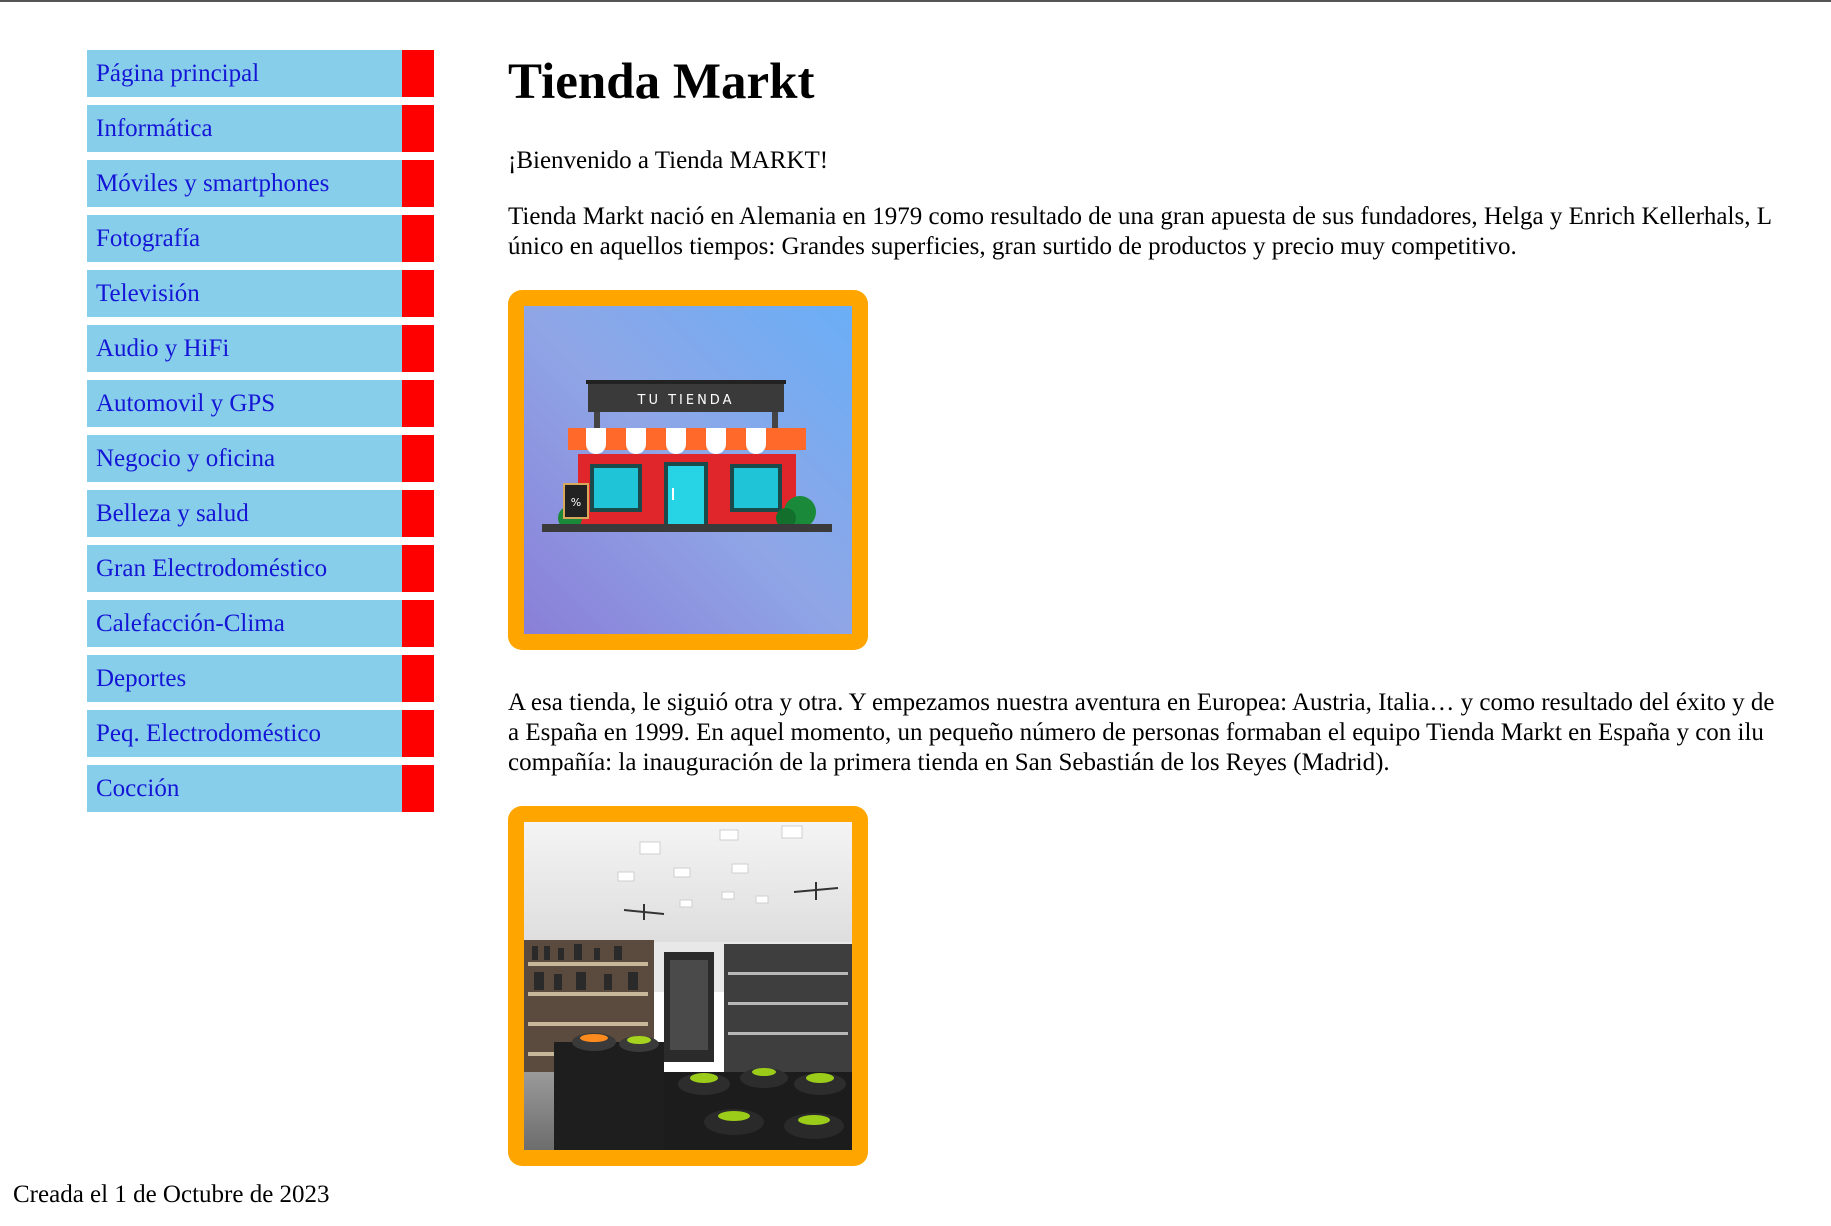 The width and height of the screenshot is (1831, 1226). I want to click on nav-item-television: Televisión, so click(260, 293).